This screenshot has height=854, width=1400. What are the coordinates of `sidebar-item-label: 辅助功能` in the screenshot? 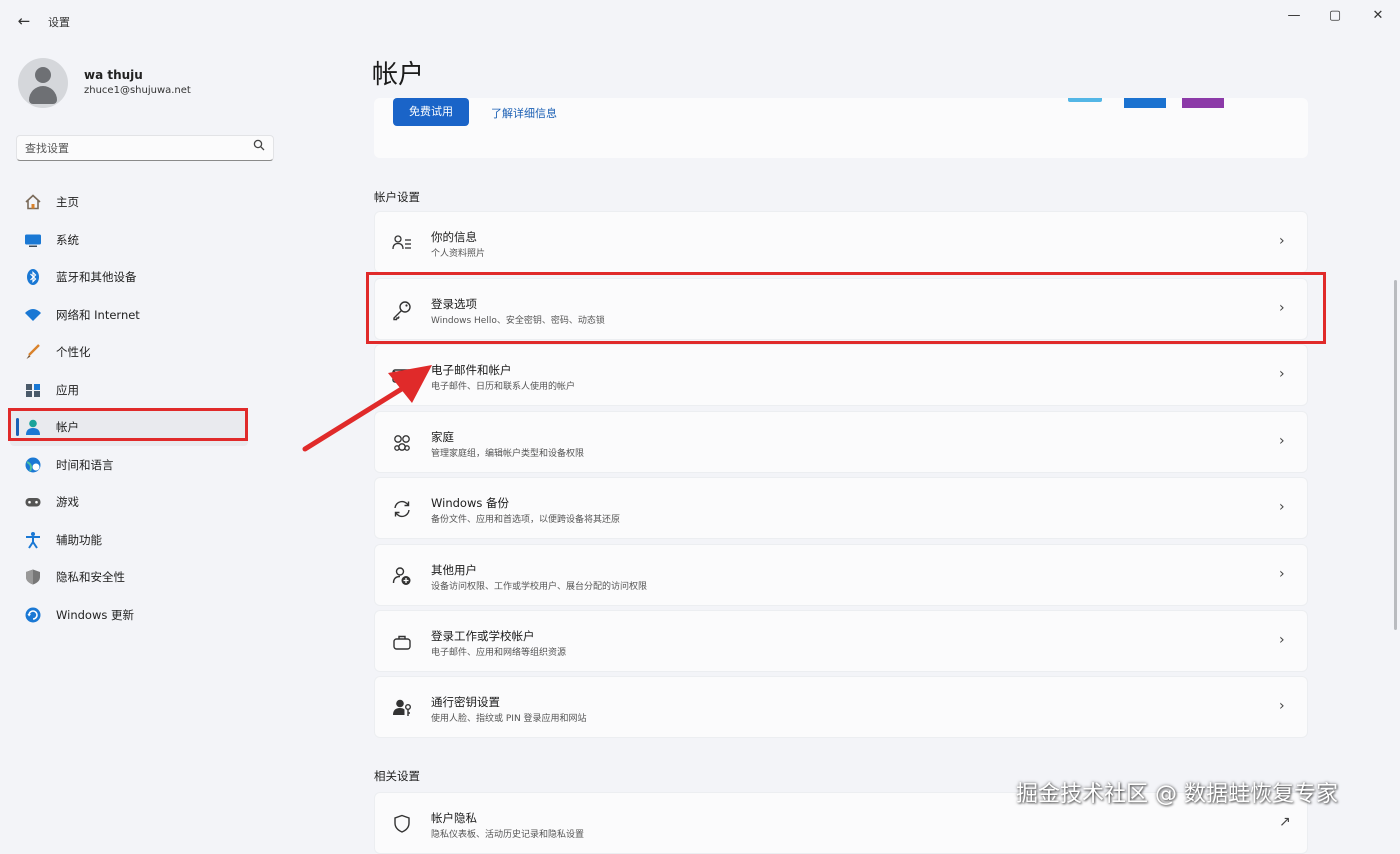 It's located at (79, 539).